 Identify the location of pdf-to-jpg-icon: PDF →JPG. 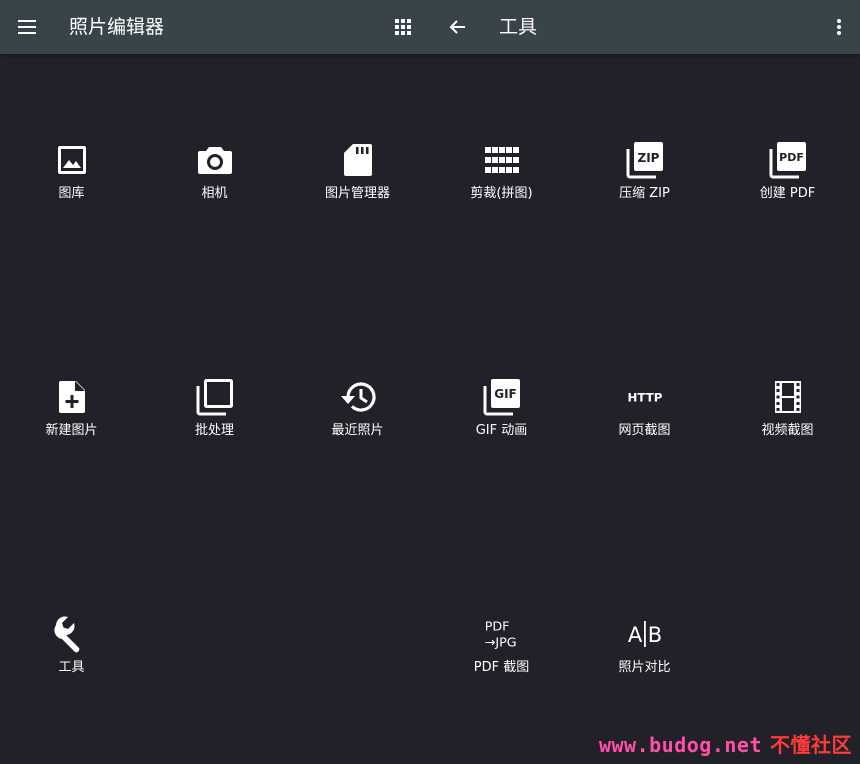
(500, 634).